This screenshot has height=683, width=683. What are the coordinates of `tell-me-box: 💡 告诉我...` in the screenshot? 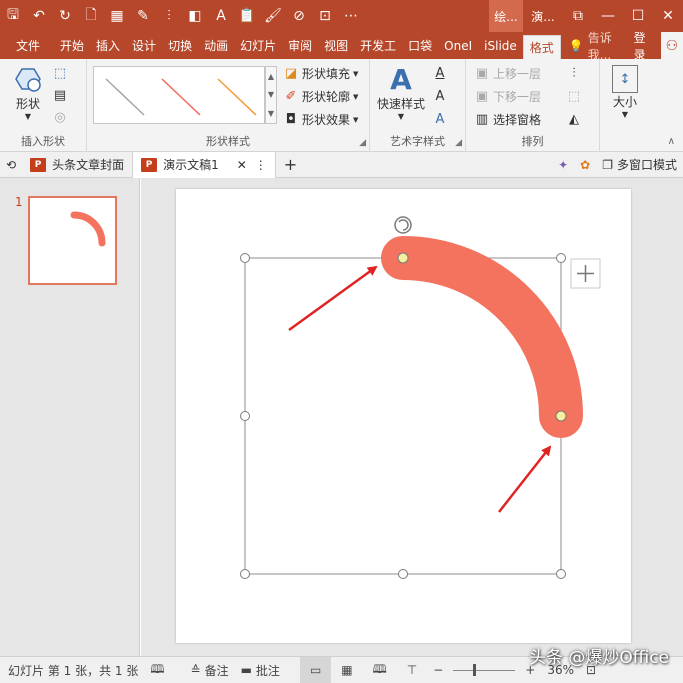 It's located at (592, 46).